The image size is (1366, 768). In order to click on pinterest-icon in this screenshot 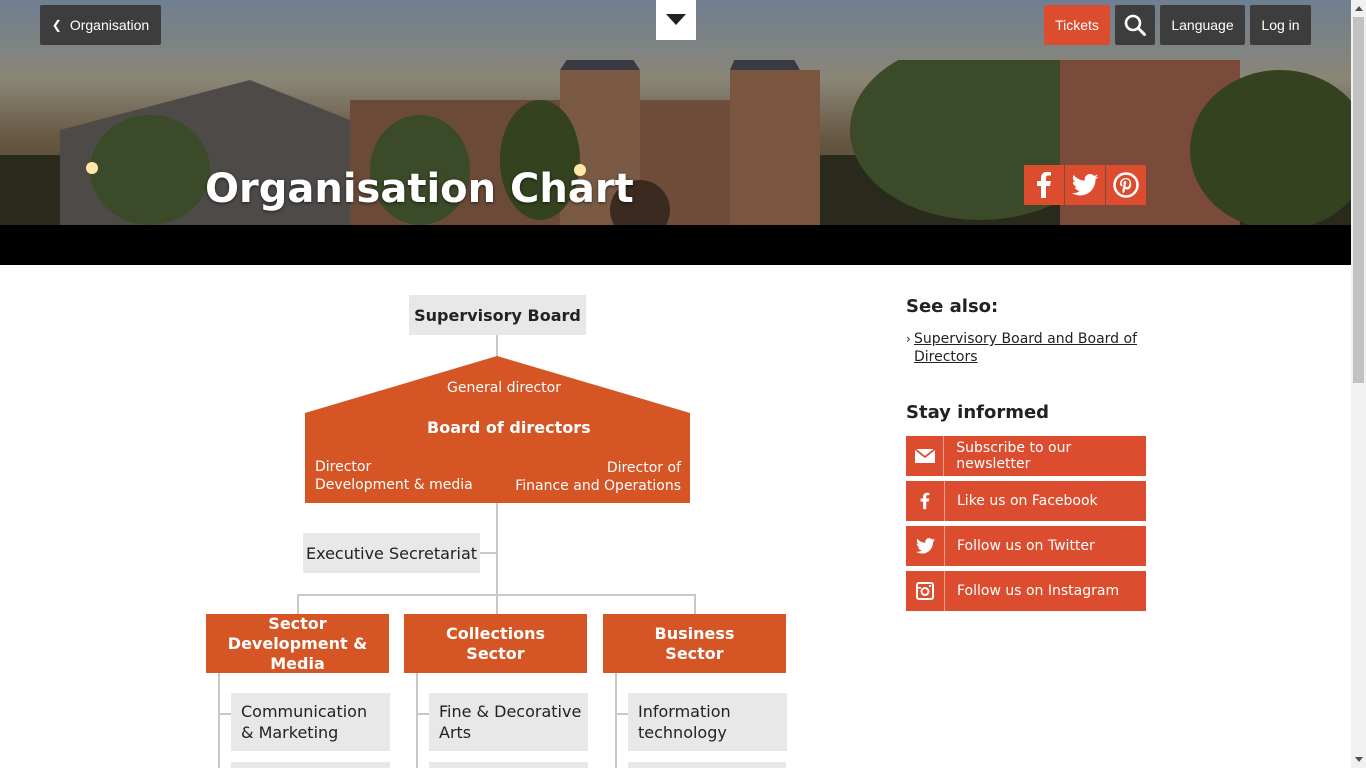, I will do `click(1126, 185)`.